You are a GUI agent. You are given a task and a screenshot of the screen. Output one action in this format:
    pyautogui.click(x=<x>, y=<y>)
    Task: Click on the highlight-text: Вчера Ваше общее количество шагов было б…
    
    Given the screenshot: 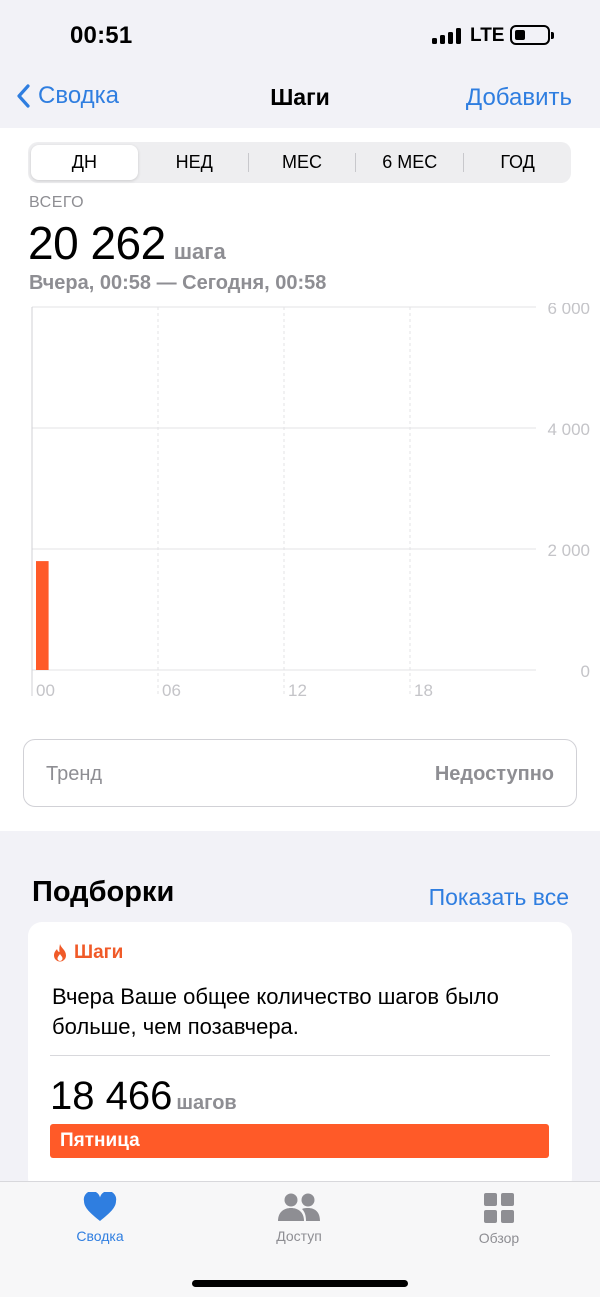 What is the action you would take?
    pyautogui.click(x=275, y=1011)
    